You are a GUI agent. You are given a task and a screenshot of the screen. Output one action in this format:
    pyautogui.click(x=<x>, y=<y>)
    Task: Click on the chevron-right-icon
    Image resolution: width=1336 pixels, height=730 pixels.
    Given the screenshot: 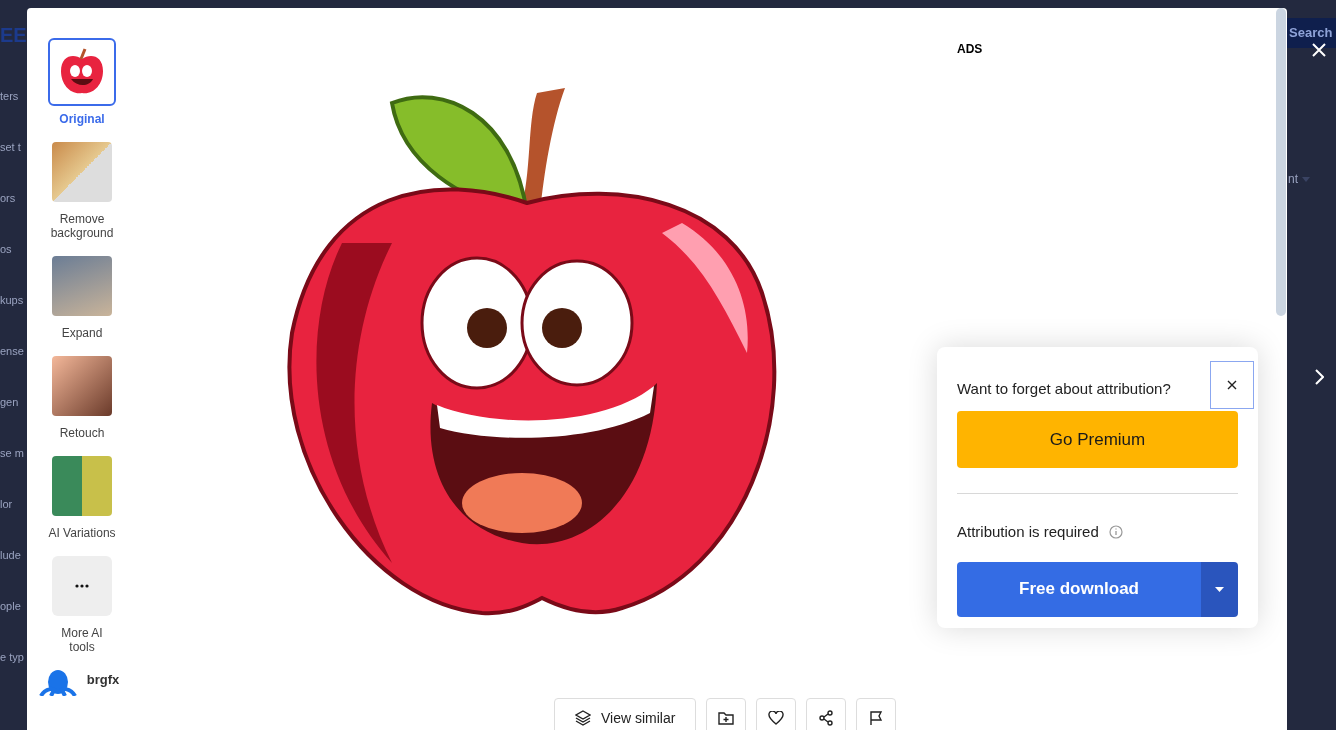 What is the action you would take?
    pyautogui.click(x=1319, y=377)
    